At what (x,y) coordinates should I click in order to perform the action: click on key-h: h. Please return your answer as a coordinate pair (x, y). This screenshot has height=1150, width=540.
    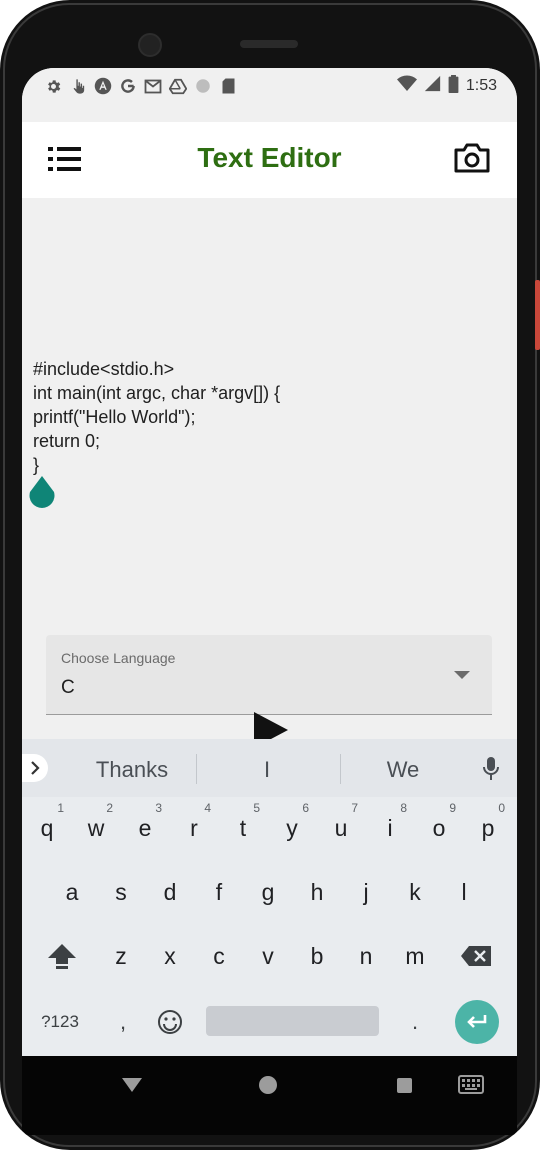
    Looking at the image, I should click on (317, 892).